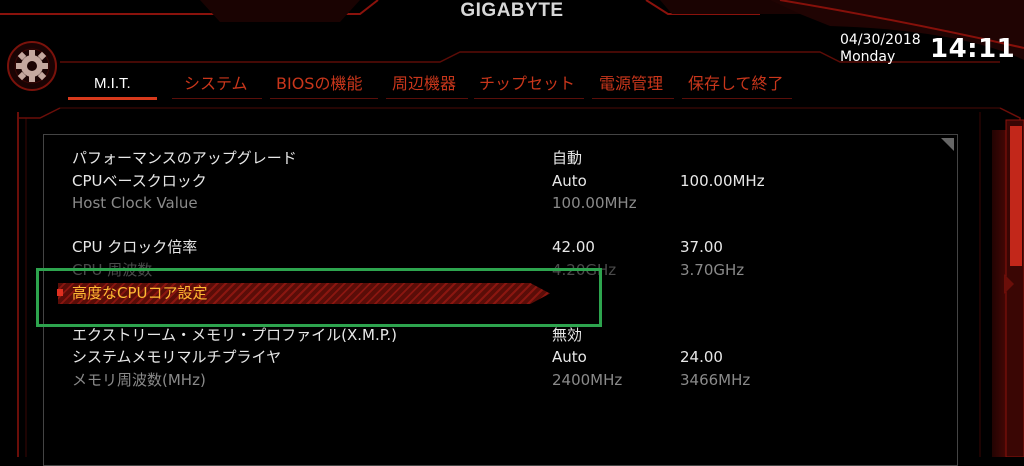 This screenshot has width=1024, height=466. I want to click on brand-logo: GIGABYTE, so click(512, 10).